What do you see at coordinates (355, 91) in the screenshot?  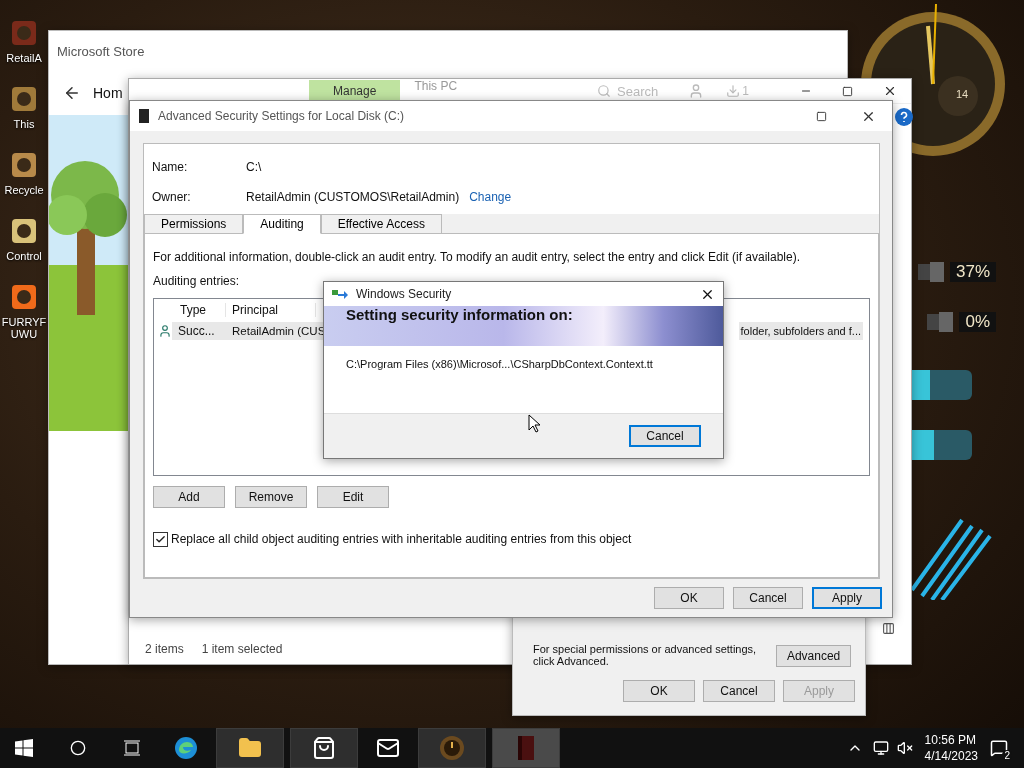 I see `ribbon-tab: Manage` at bounding box center [355, 91].